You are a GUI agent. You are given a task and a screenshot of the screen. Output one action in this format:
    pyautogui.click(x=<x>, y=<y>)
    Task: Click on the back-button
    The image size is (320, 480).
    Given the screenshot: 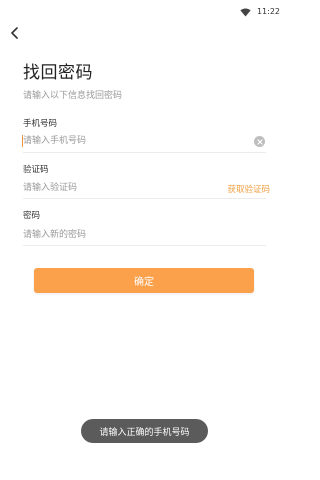 What is the action you would take?
    pyautogui.click(x=15, y=33)
    